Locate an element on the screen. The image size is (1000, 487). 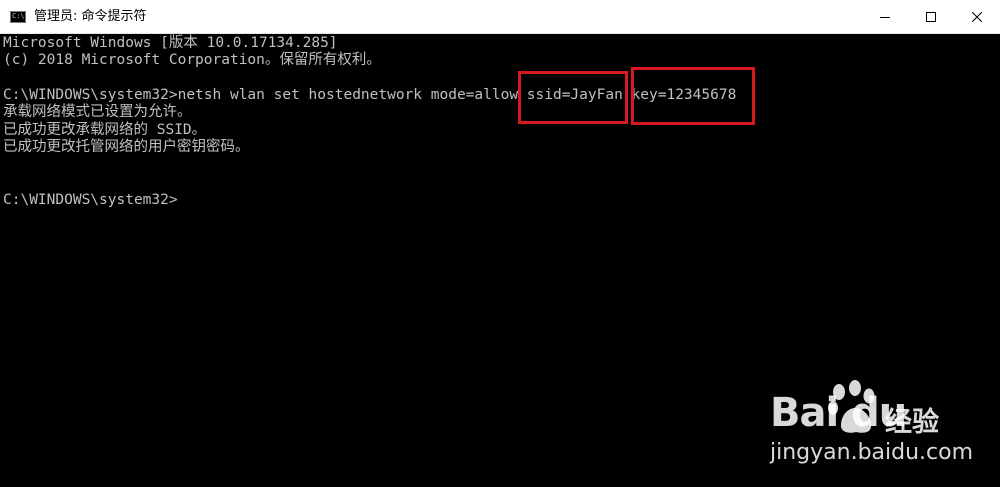
terminal-line: 承载网络模式已设置为允许。 is located at coordinates (97, 112).